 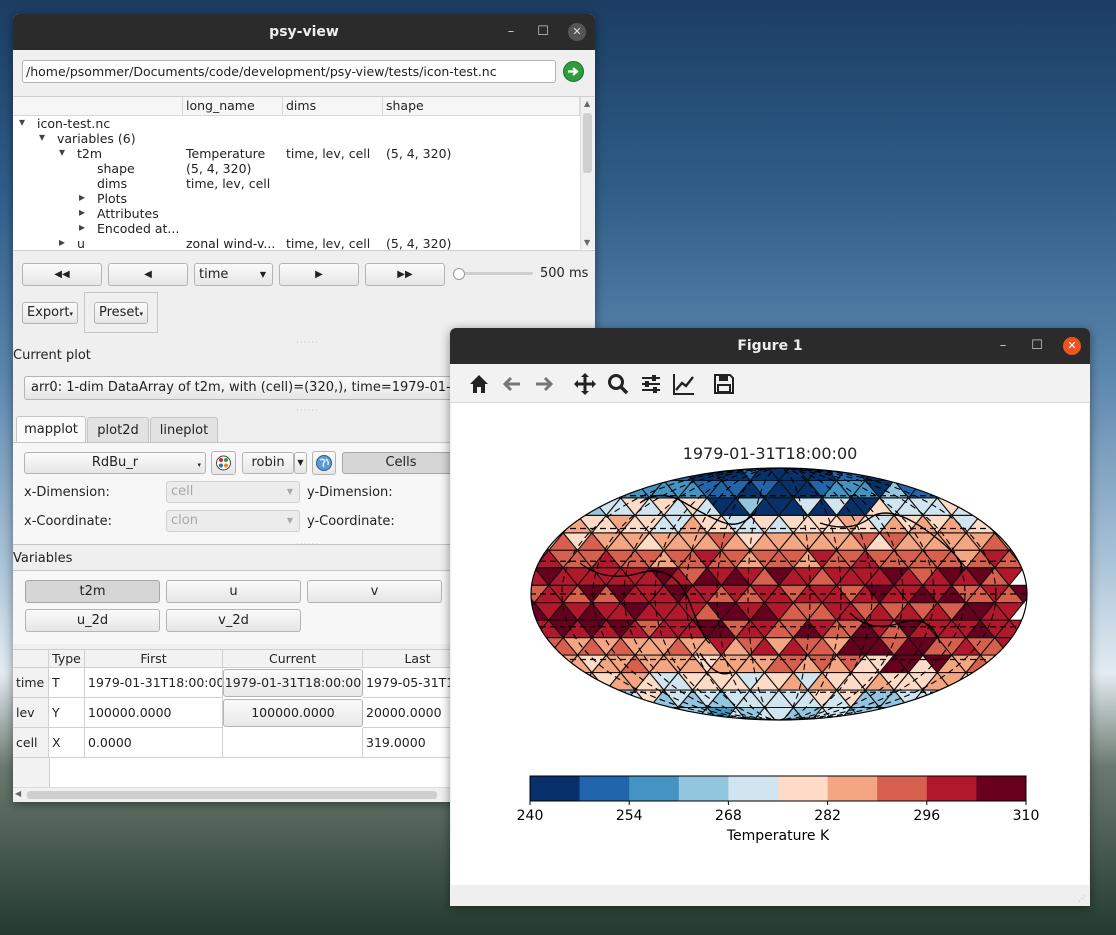 I want to click on table-header: First, so click(x=154, y=659).